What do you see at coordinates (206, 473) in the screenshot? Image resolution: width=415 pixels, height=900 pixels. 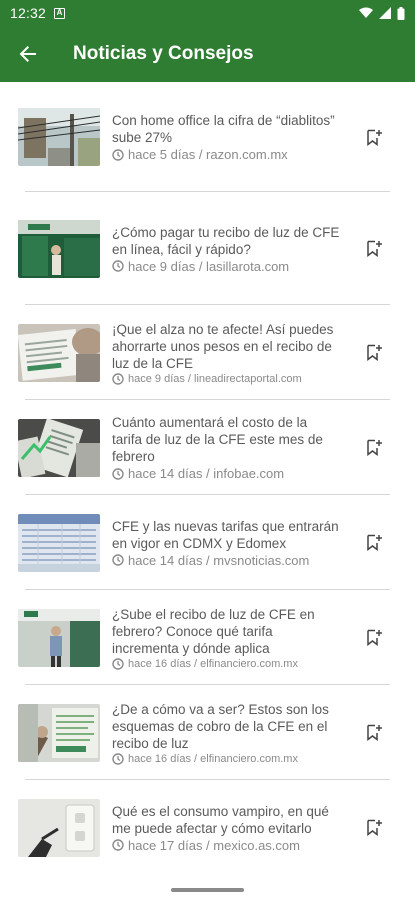 I see `news-source: hace 14 días / infobae.com` at bounding box center [206, 473].